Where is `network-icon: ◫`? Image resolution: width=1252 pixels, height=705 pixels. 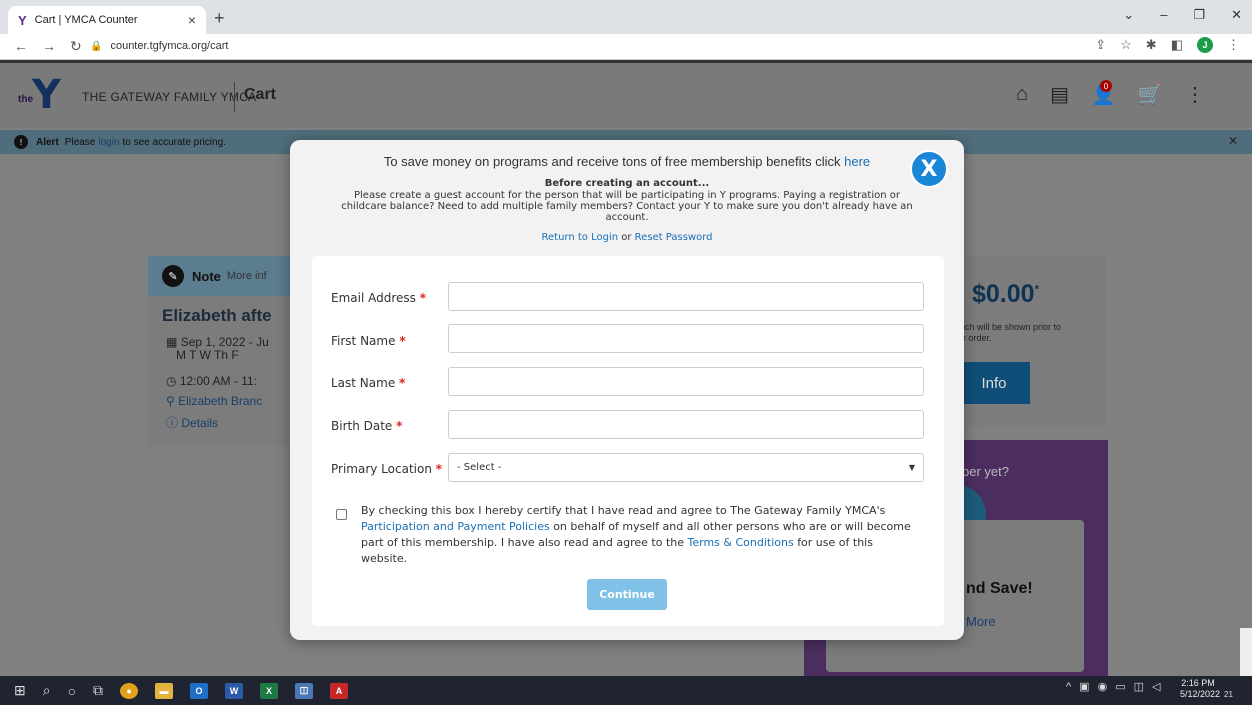
network-icon: ◫ is located at coordinates (1139, 686).